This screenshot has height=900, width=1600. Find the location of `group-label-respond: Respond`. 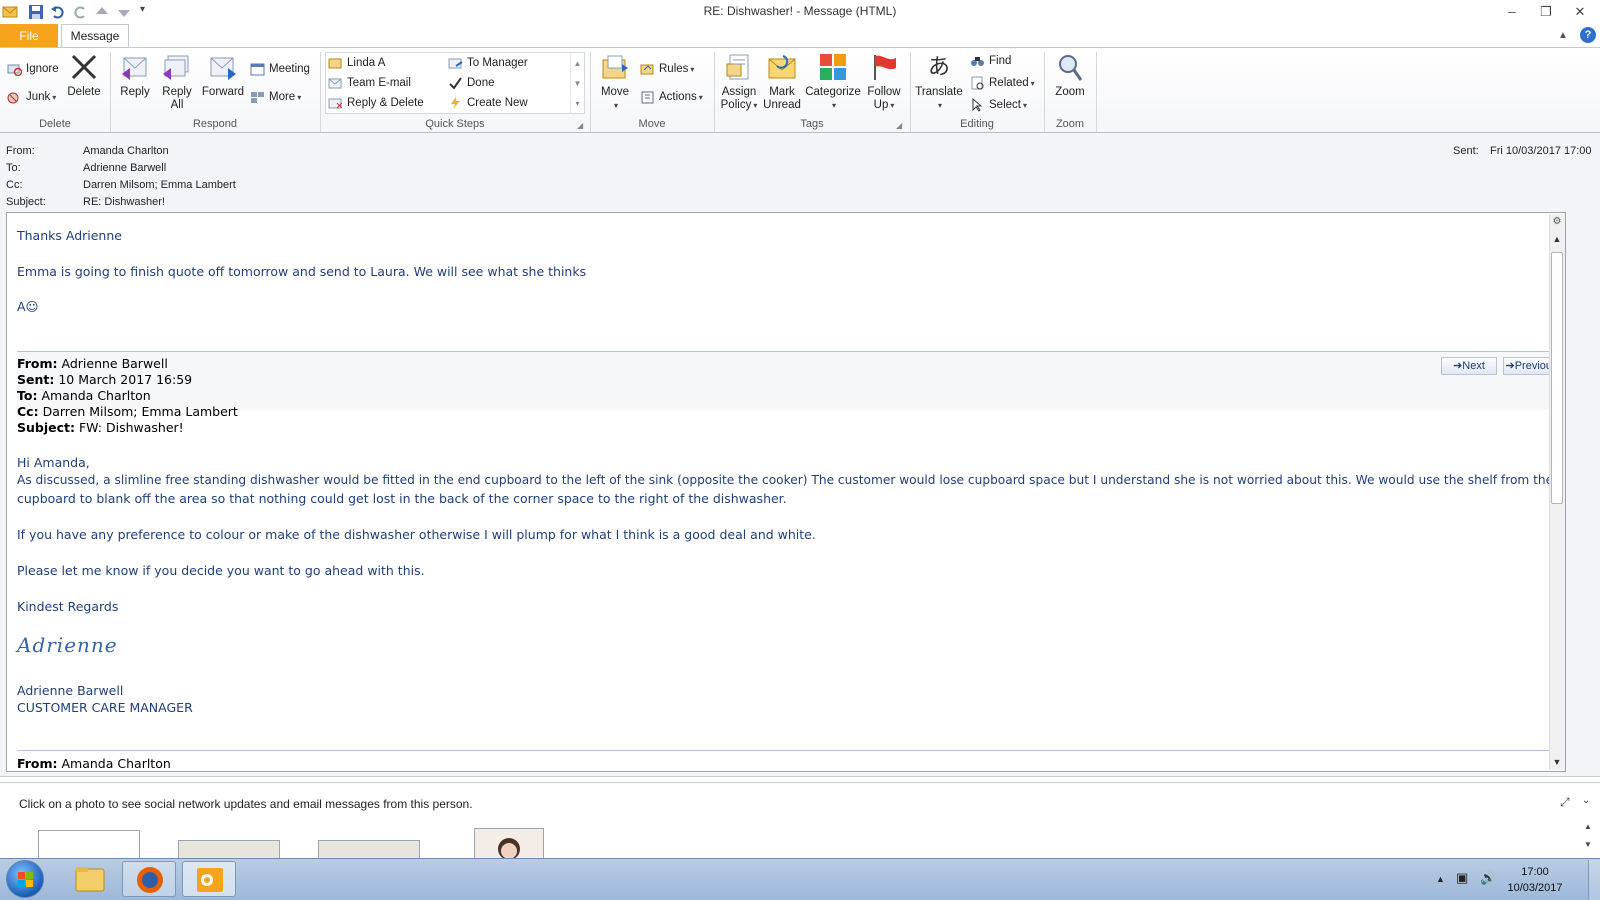

group-label-respond: Respond is located at coordinates (215, 124).